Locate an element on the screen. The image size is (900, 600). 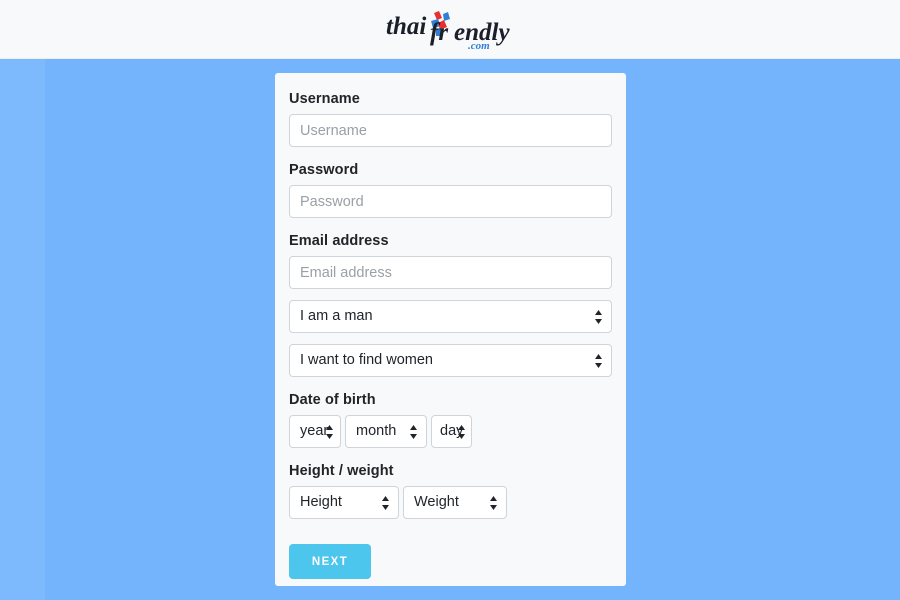
seeking-select: I want to find women is located at coordinates (450, 360).